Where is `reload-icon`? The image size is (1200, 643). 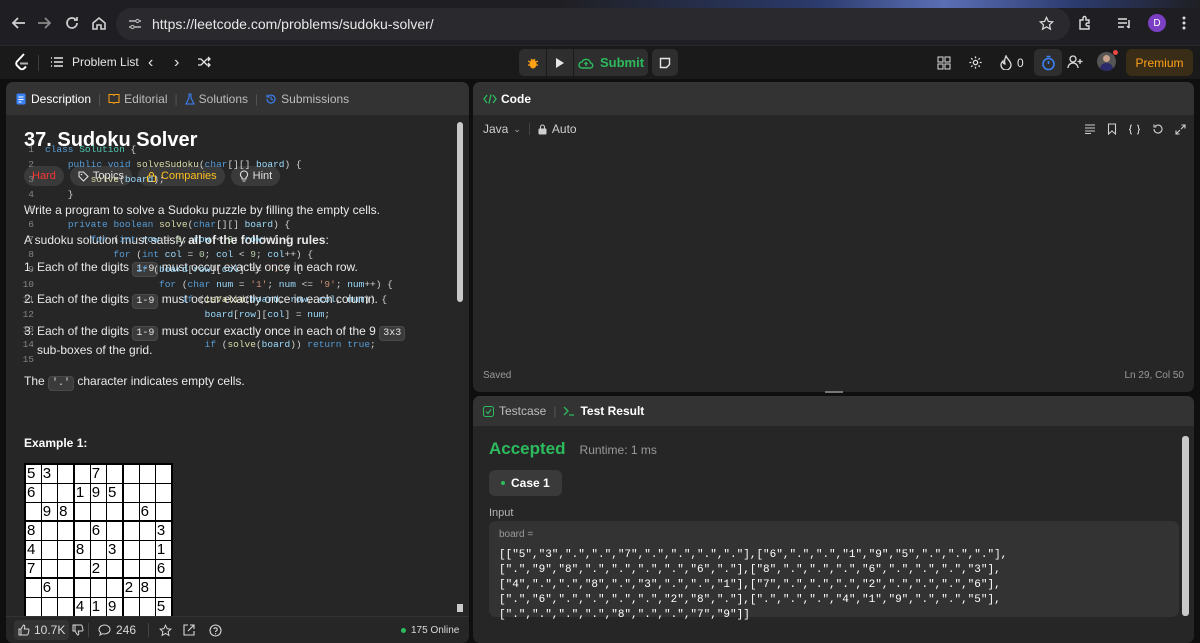 reload-icon is located at coordinates (72, 23).